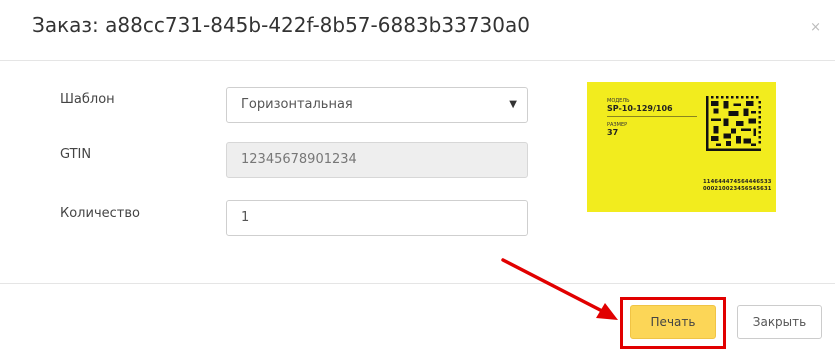 The width and height of the screenshot is (835, 352). I want to click on close-button: Закрыть, so click(779, 322).